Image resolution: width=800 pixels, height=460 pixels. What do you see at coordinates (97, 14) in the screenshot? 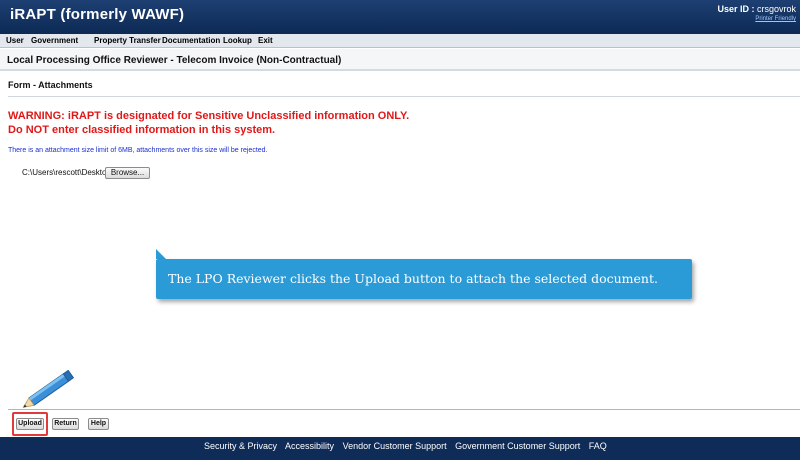
I see `app-title: iRAPT (formerly WAWF)` at bounding box center [97, 14].